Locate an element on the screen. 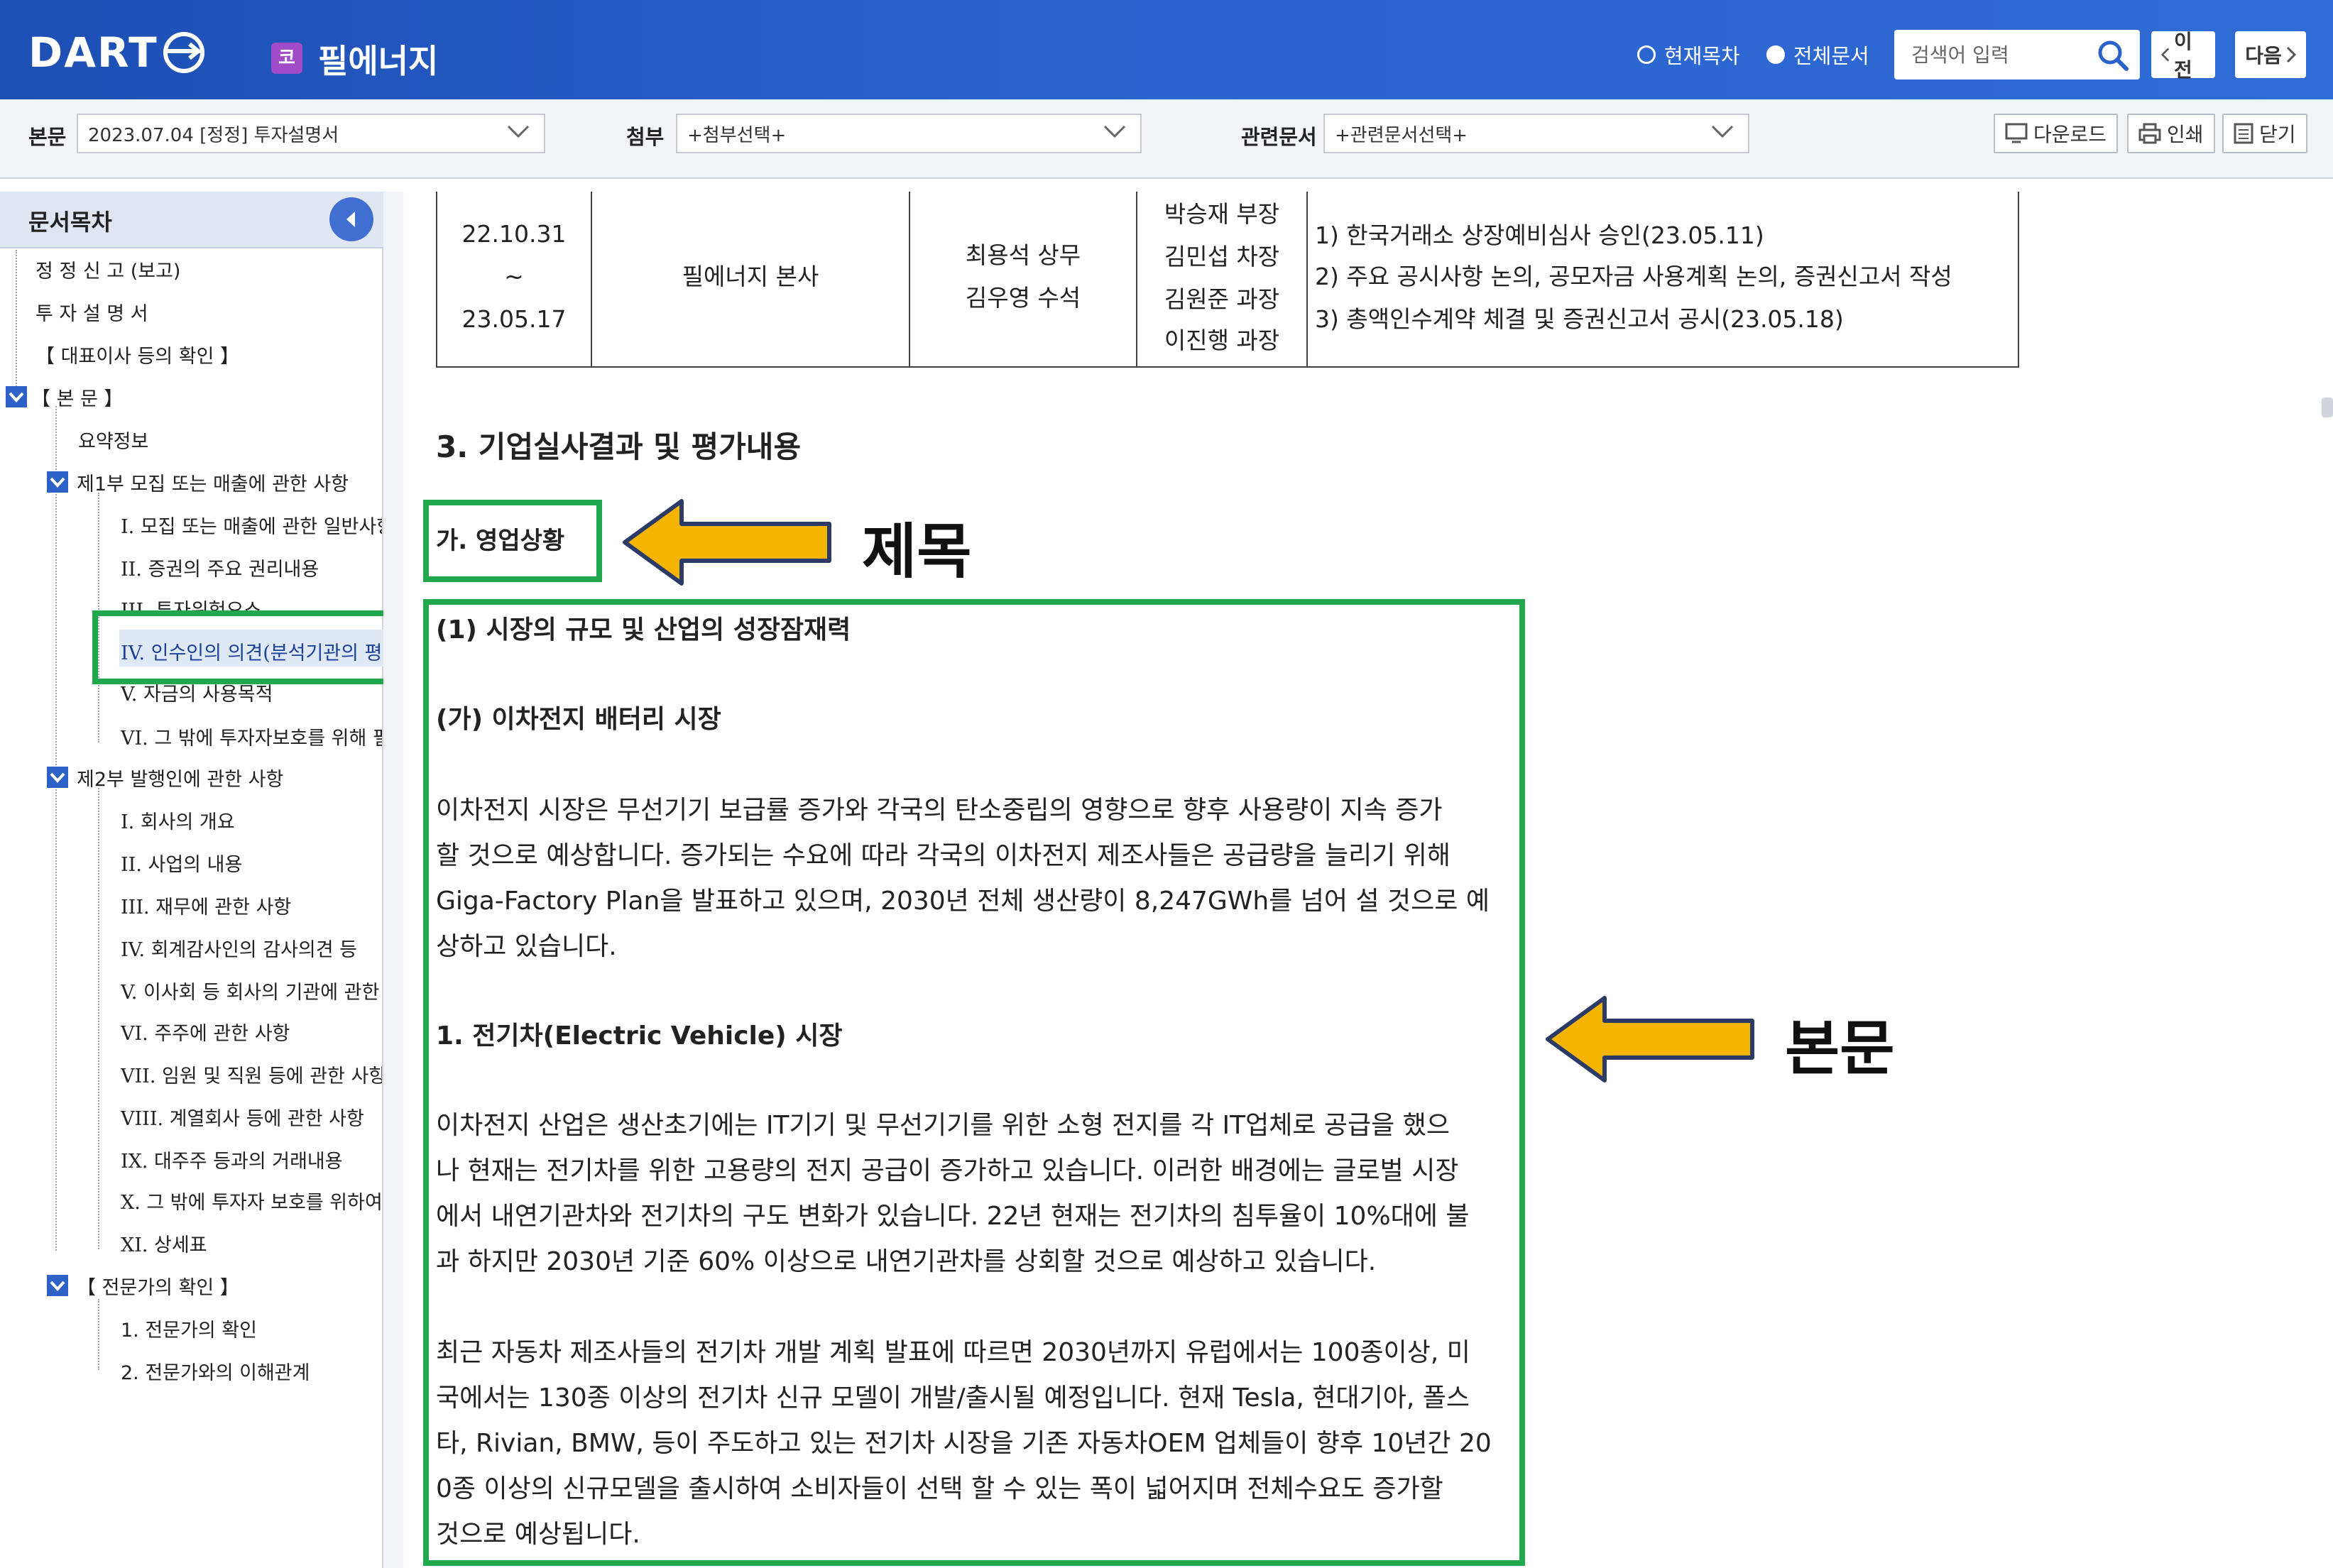 The image size is (2333, 1568). table-location: 필에너지 본사 is located at coordinates (750, 276).